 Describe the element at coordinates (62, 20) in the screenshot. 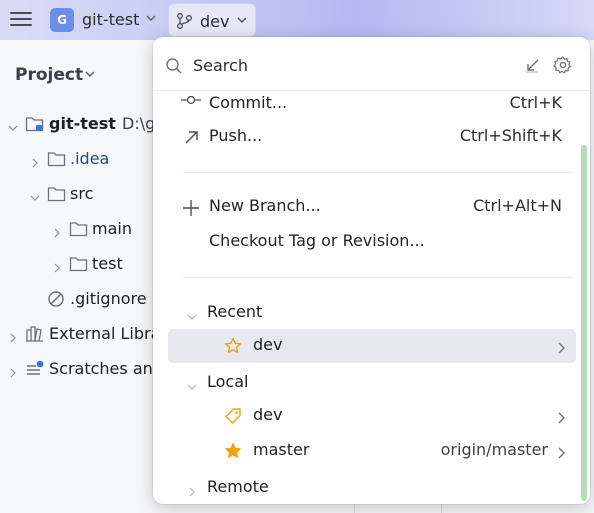

I see `project-badge: G` at that location.